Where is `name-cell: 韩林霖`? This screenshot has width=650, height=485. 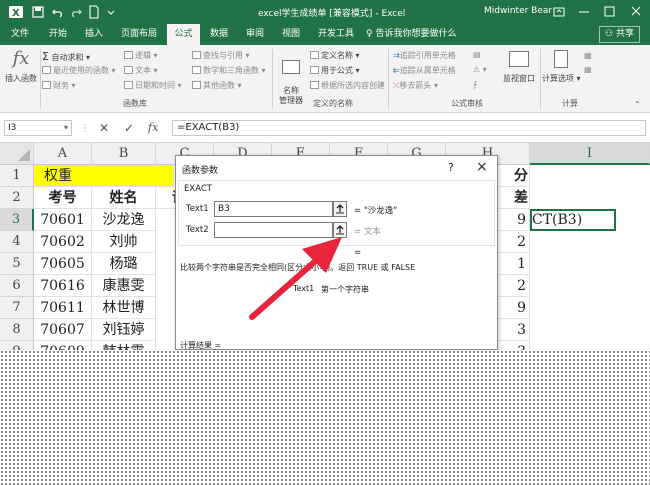
name-cell: 韩林霖 is located at coordinates (124, 345).